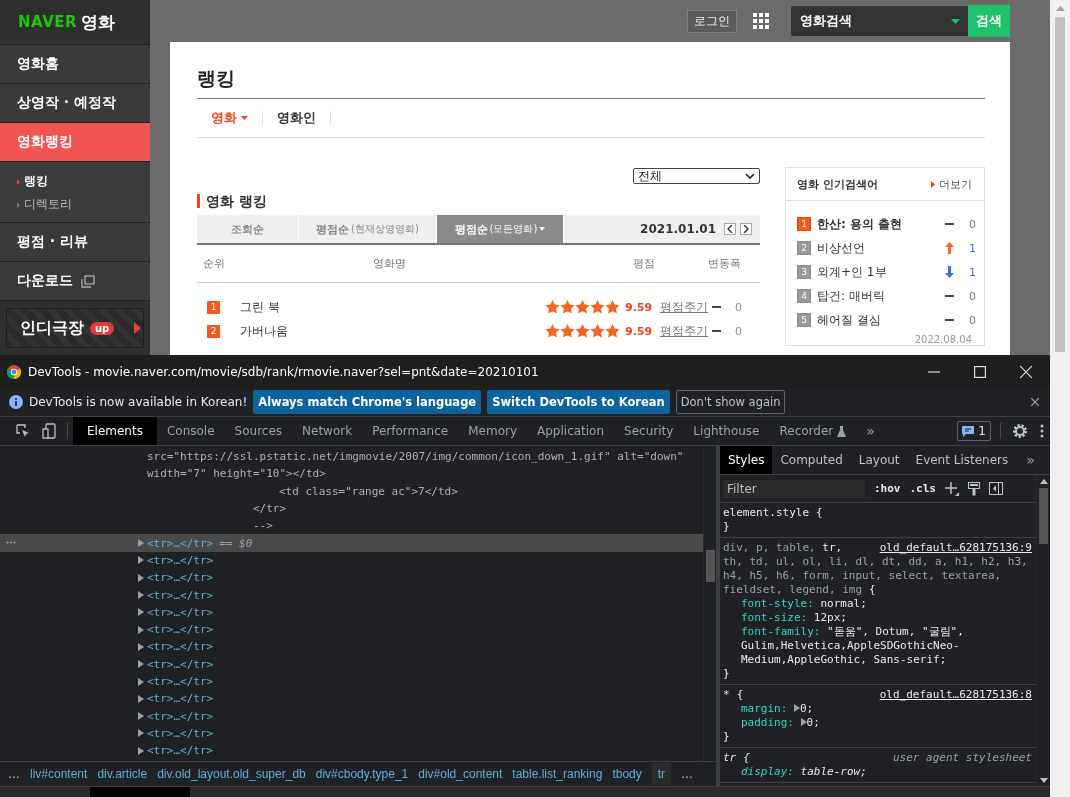 The image size is (1070, 797). Describe the element at coordinates (1060, 398) in the screenshot. I see `page-scrollbar` at that location.